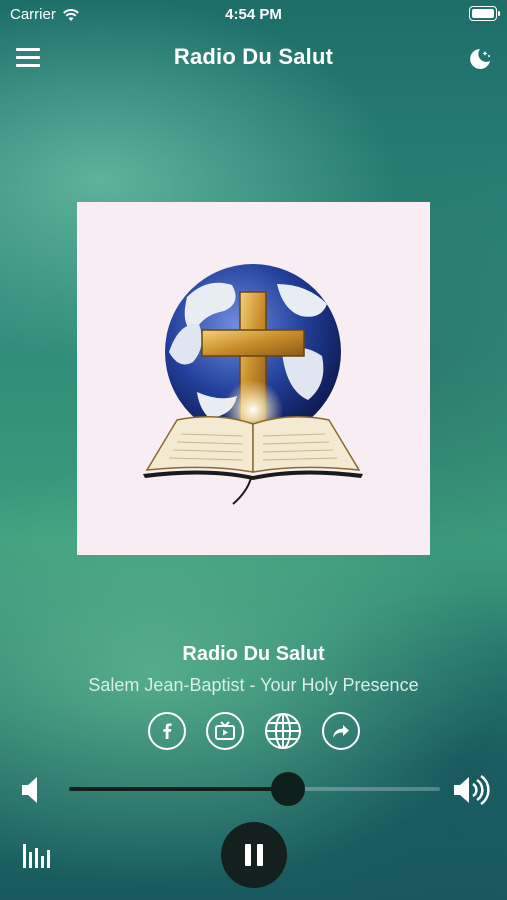 This screenshot has height=900, width=507. I want to click on share-button, so click(341, 731).